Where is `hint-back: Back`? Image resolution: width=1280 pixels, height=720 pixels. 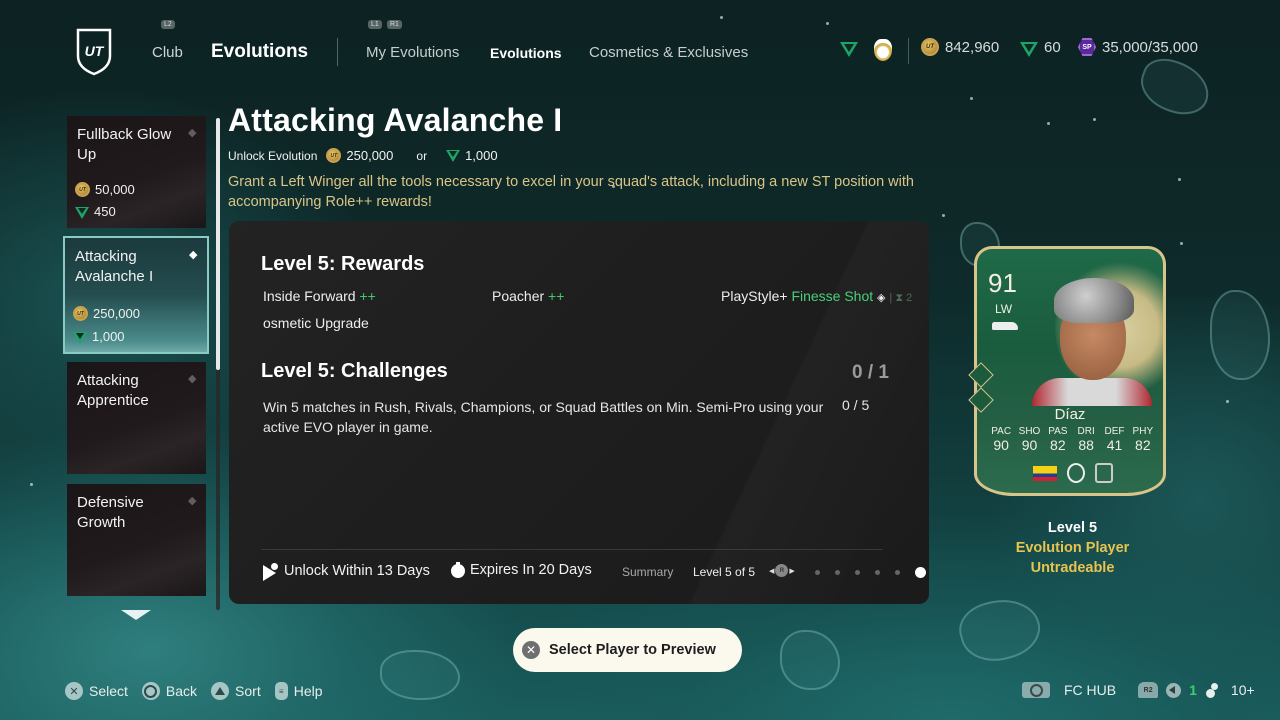 hint-back: Back is located at coordinates (169, 691).